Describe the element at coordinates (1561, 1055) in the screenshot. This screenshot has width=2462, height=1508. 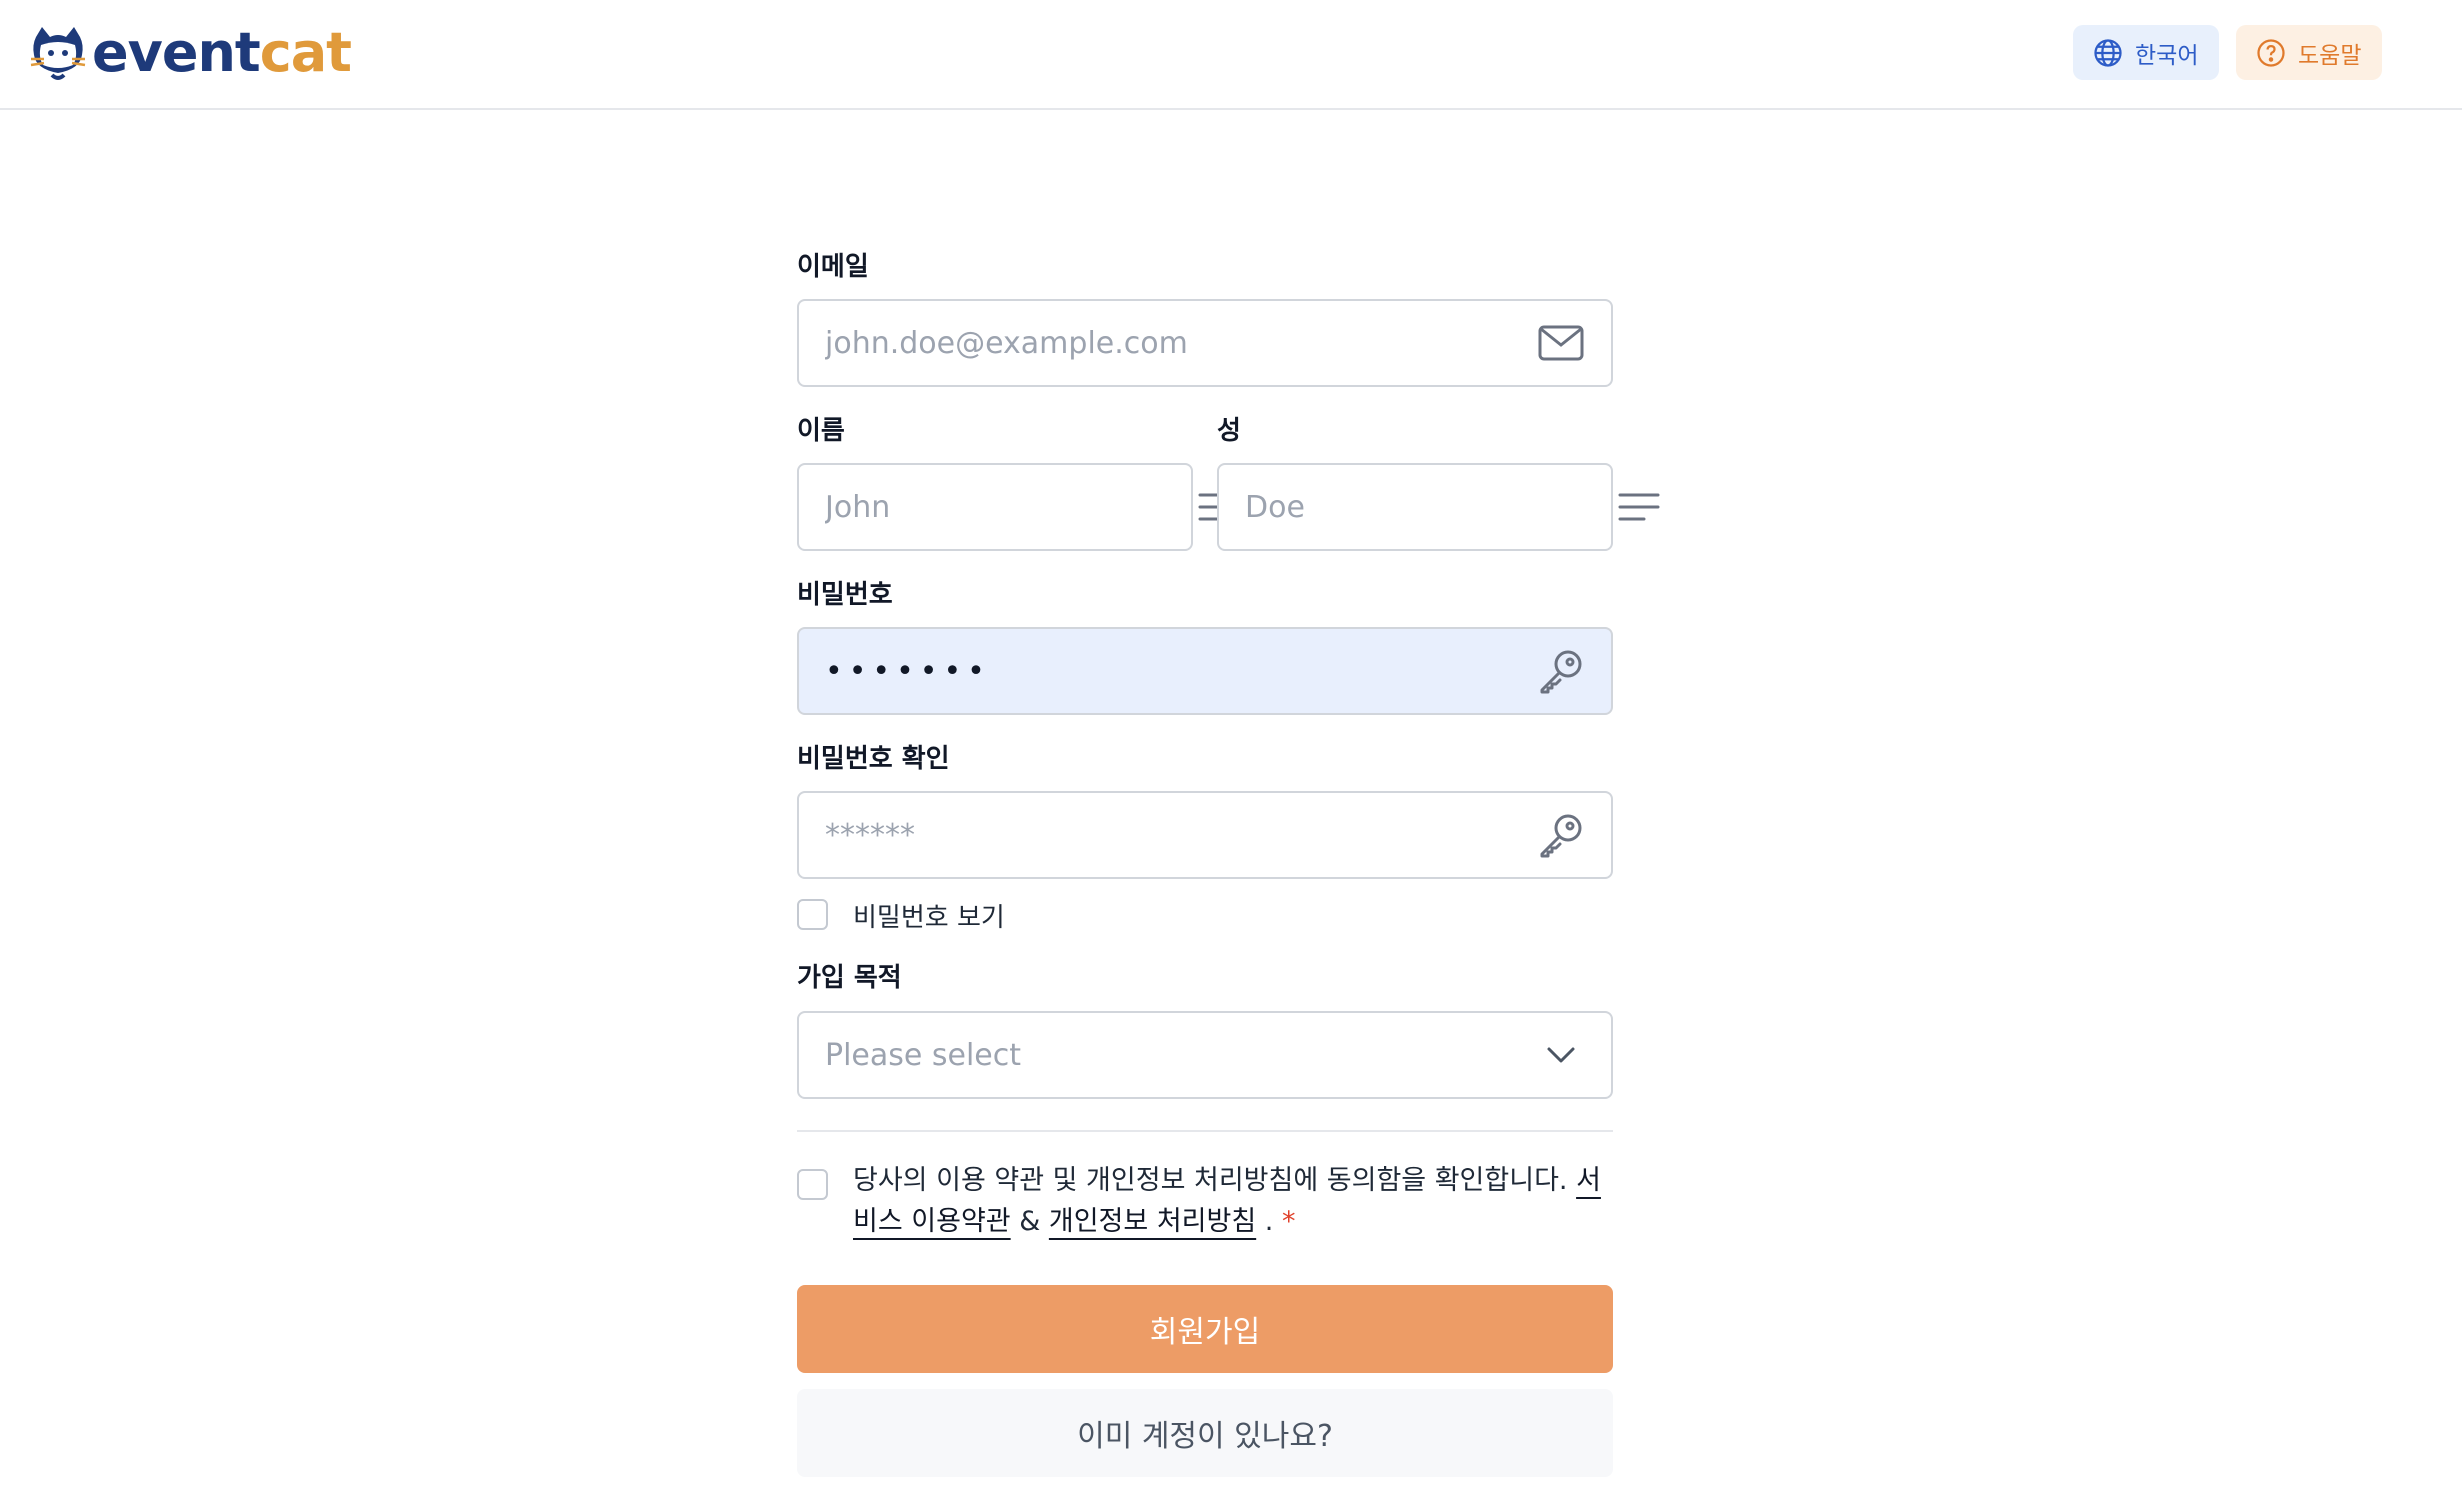
I see `chevron-down-icon` at that location.